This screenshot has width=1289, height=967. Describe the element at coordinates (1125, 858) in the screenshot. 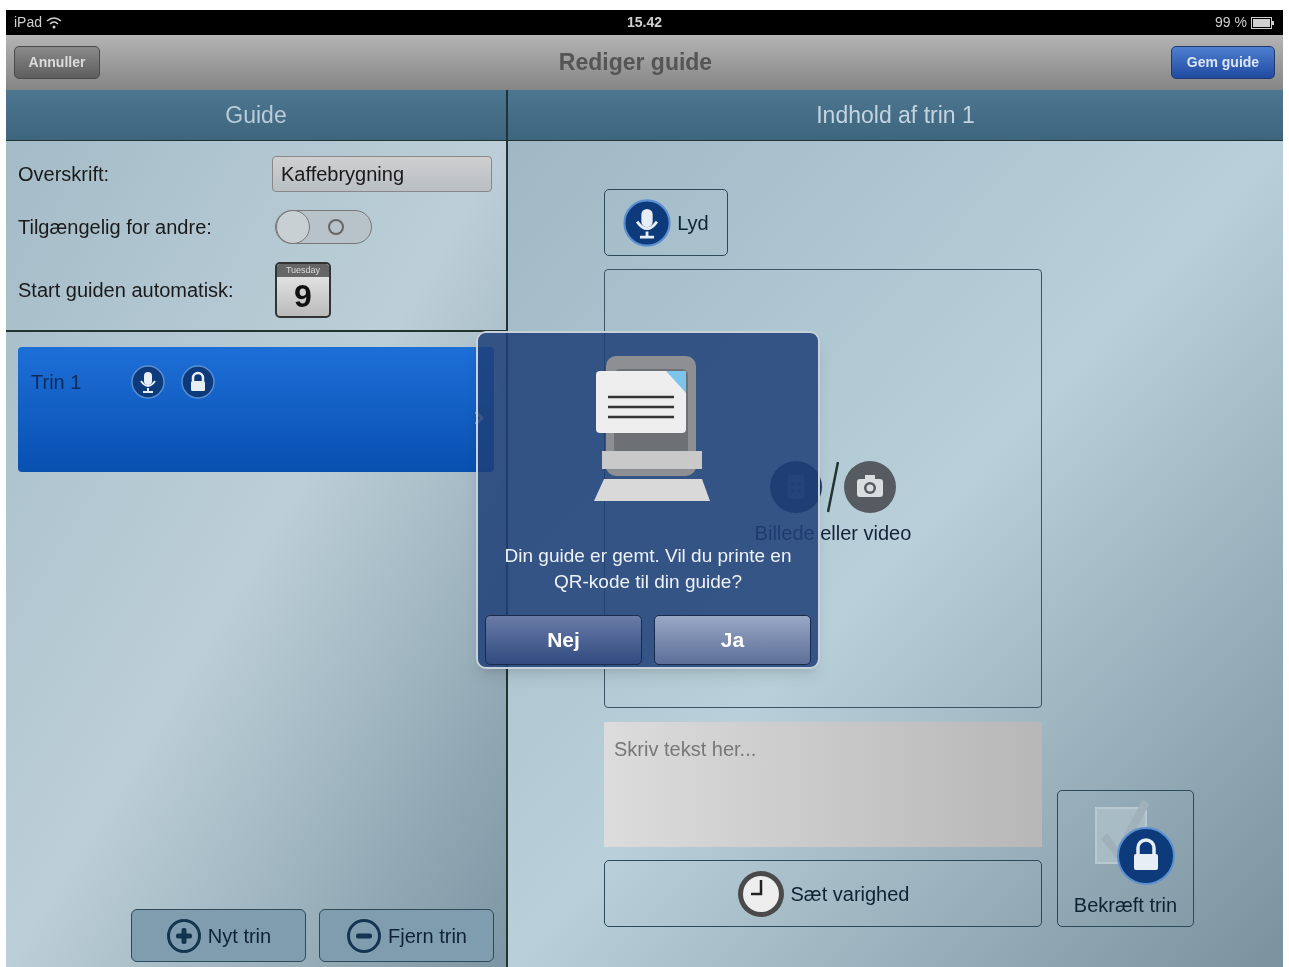

I see `confirm-step-button: Bekræft trin` at that location.